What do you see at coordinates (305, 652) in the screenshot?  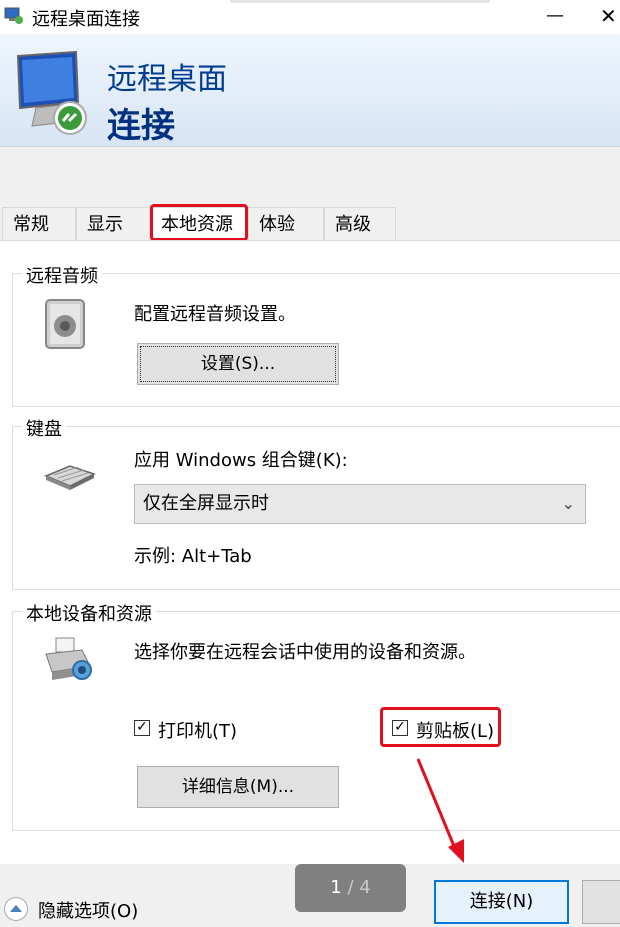 I see `local-devices-description: 选择你要在远程会话中使用的设备和资源。` at bounding box center [305, 652].